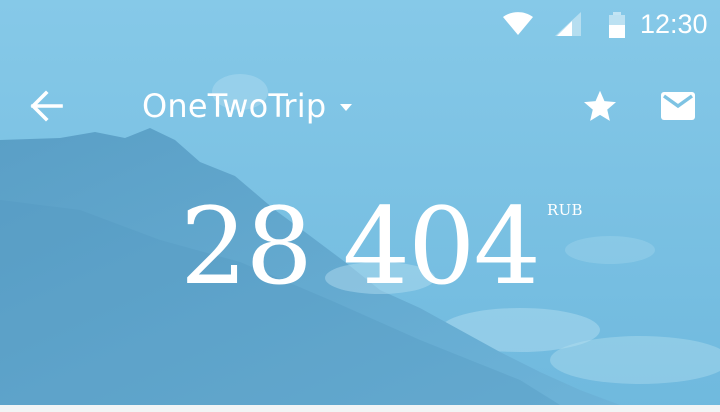 This screenshot has height=412, width=720. I want to click on title-dropdown: OneTwoTrip, so click(247, 106).